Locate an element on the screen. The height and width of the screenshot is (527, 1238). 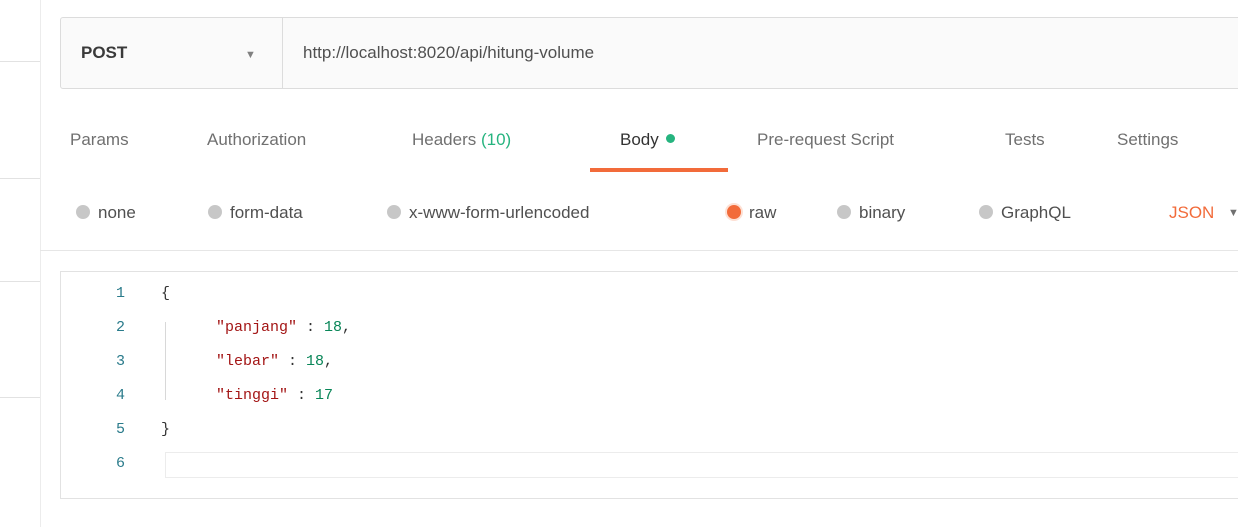
radio-label: GraphQL is located at coordinates (1036, 212).